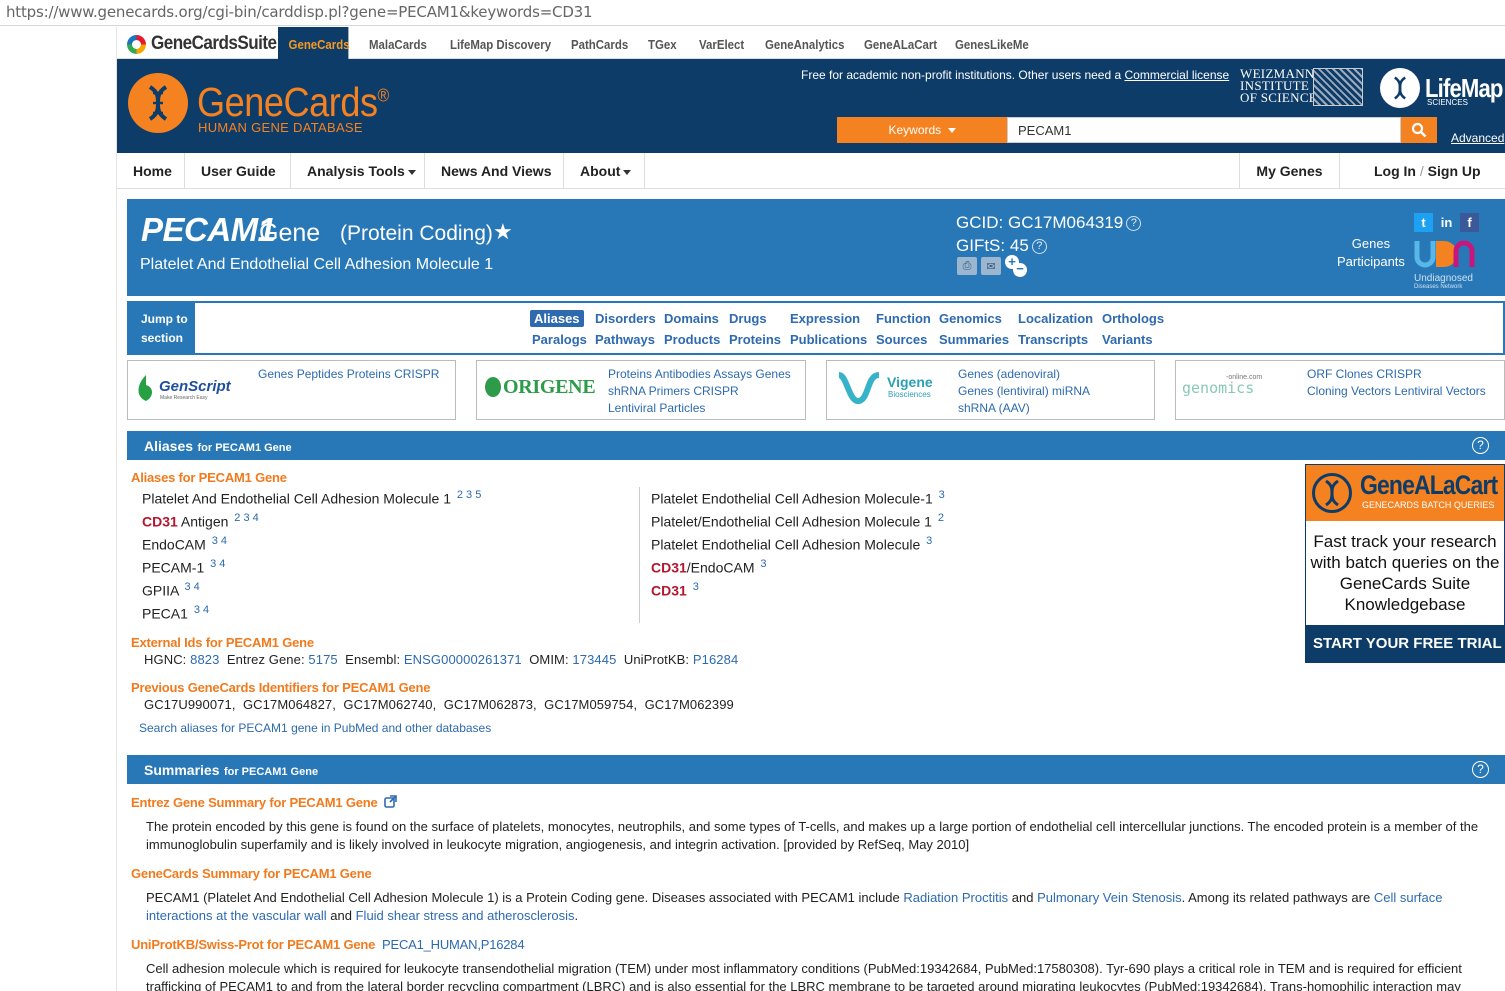 The width and height of the screenshot is (1505, 991). What do you see at coordinates (625, 339) in the screenshot?
I see `jump-pathways: Pathways` at bounding box center [625, 339].